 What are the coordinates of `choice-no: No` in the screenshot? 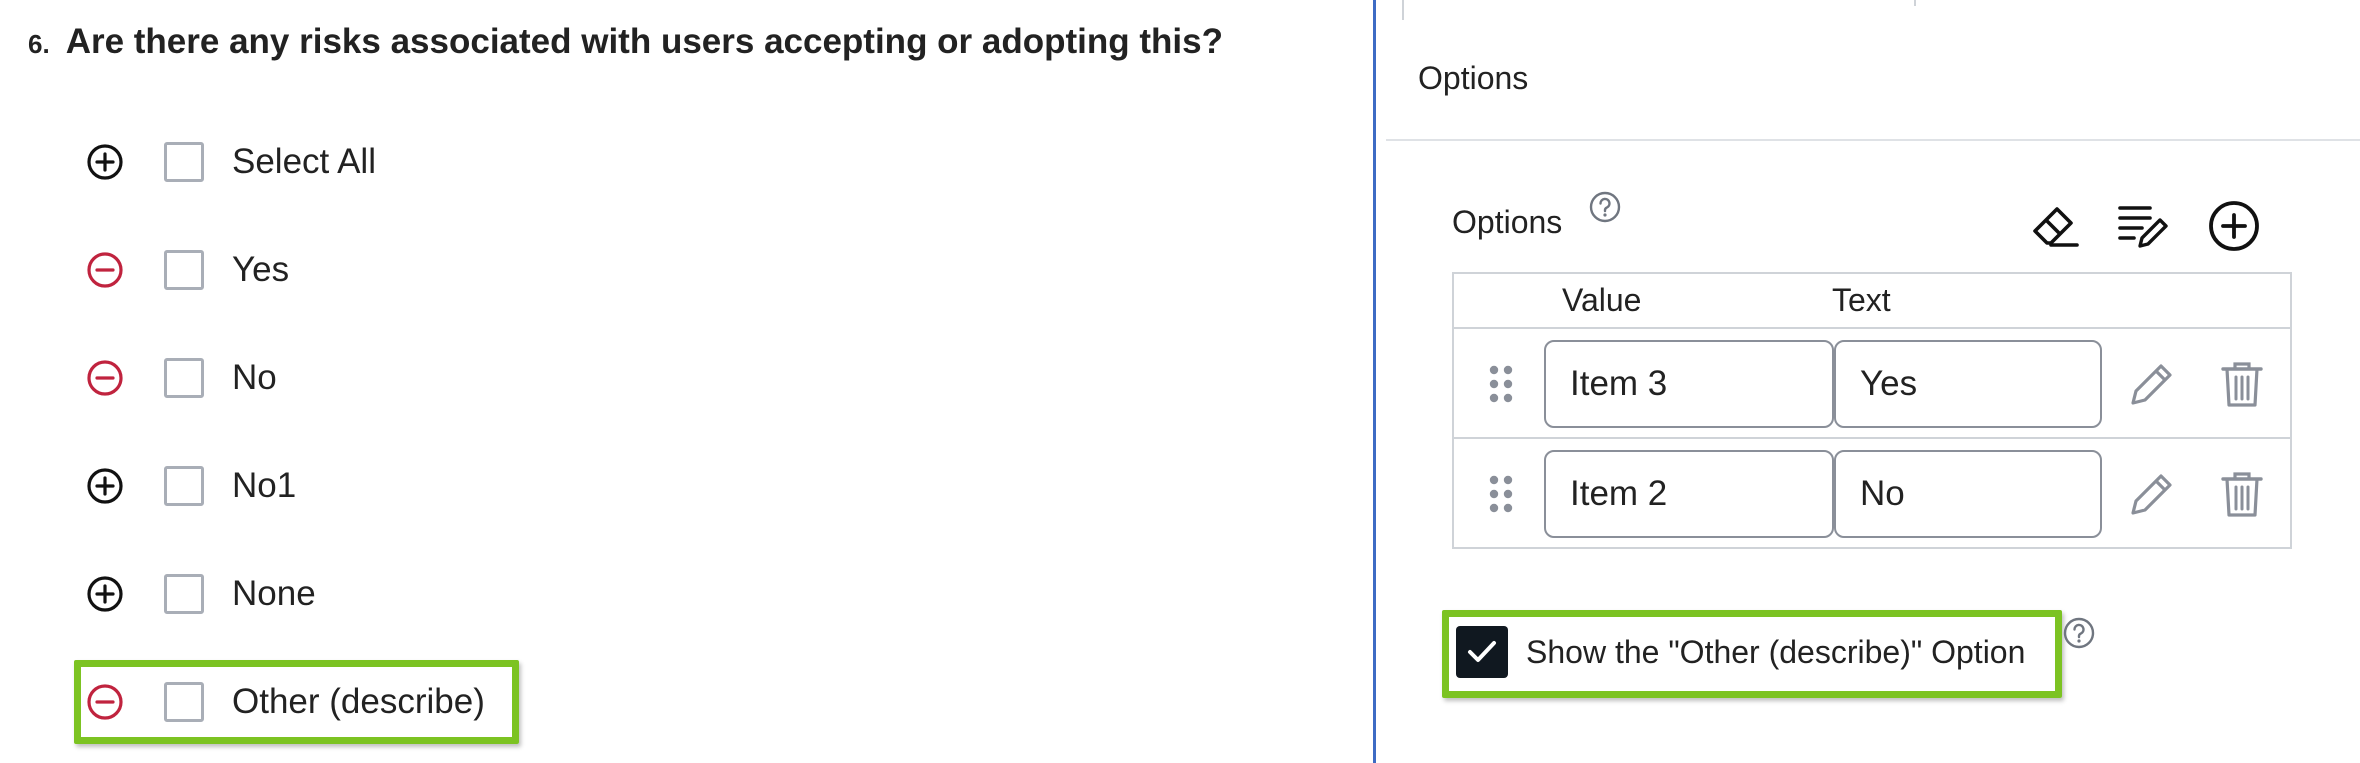 It's located at (180, 378).